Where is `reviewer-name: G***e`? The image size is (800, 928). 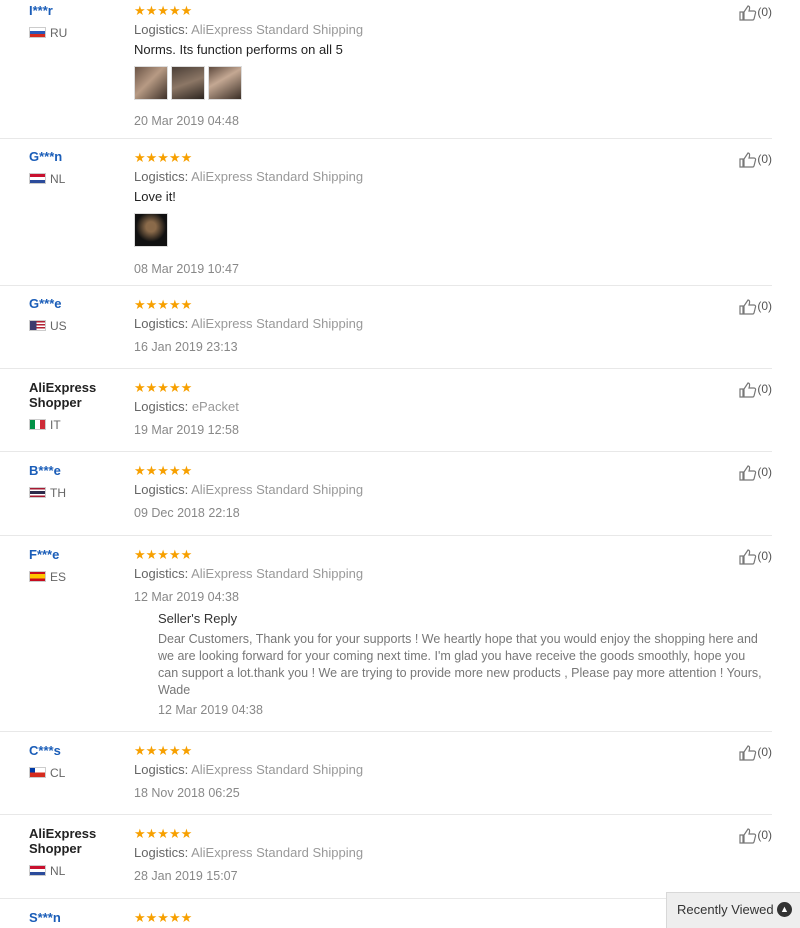
reviewer-name: G***e is located at coordinates (79, 303).